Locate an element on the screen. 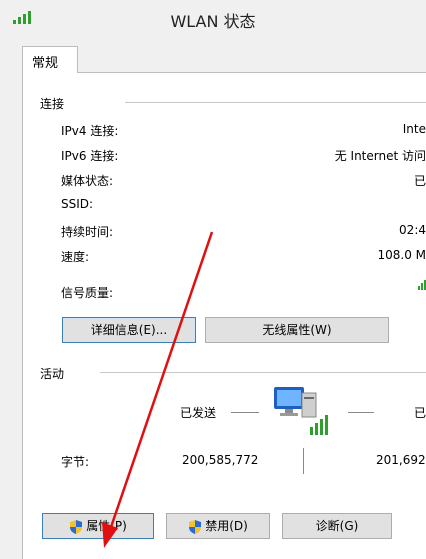 This screenshot has height=559, width=426. properties-button: 属性(P) is located at coordinates (98, 526).